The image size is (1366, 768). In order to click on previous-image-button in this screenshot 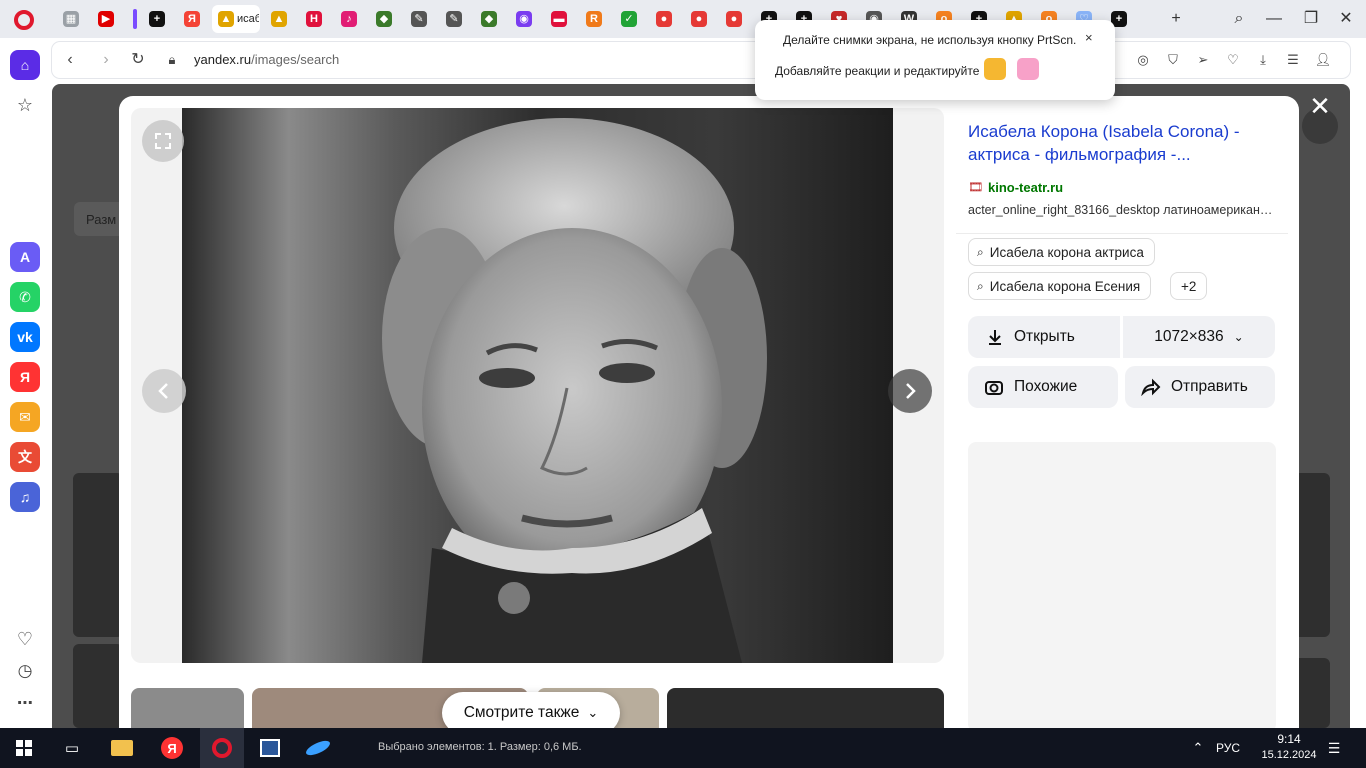, I will do `click(164, 391)`.